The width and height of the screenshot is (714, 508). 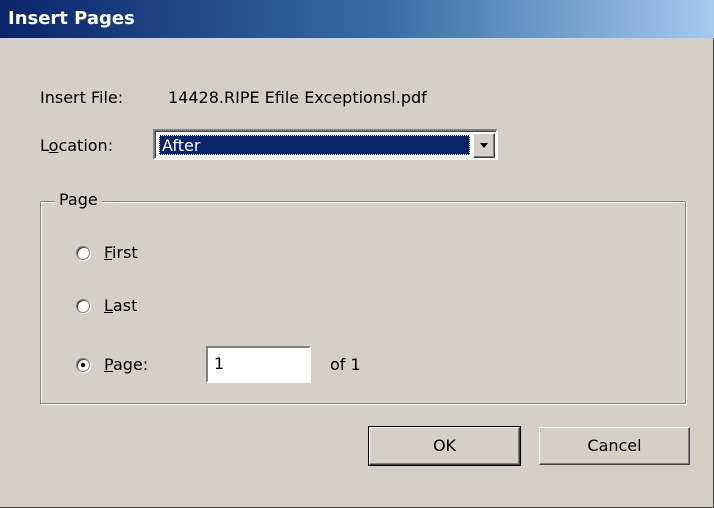 What do you see at coordinates (121, 305) in the screenshot?
I see `radio-last-label: Last` at bounding box center [121, 305].